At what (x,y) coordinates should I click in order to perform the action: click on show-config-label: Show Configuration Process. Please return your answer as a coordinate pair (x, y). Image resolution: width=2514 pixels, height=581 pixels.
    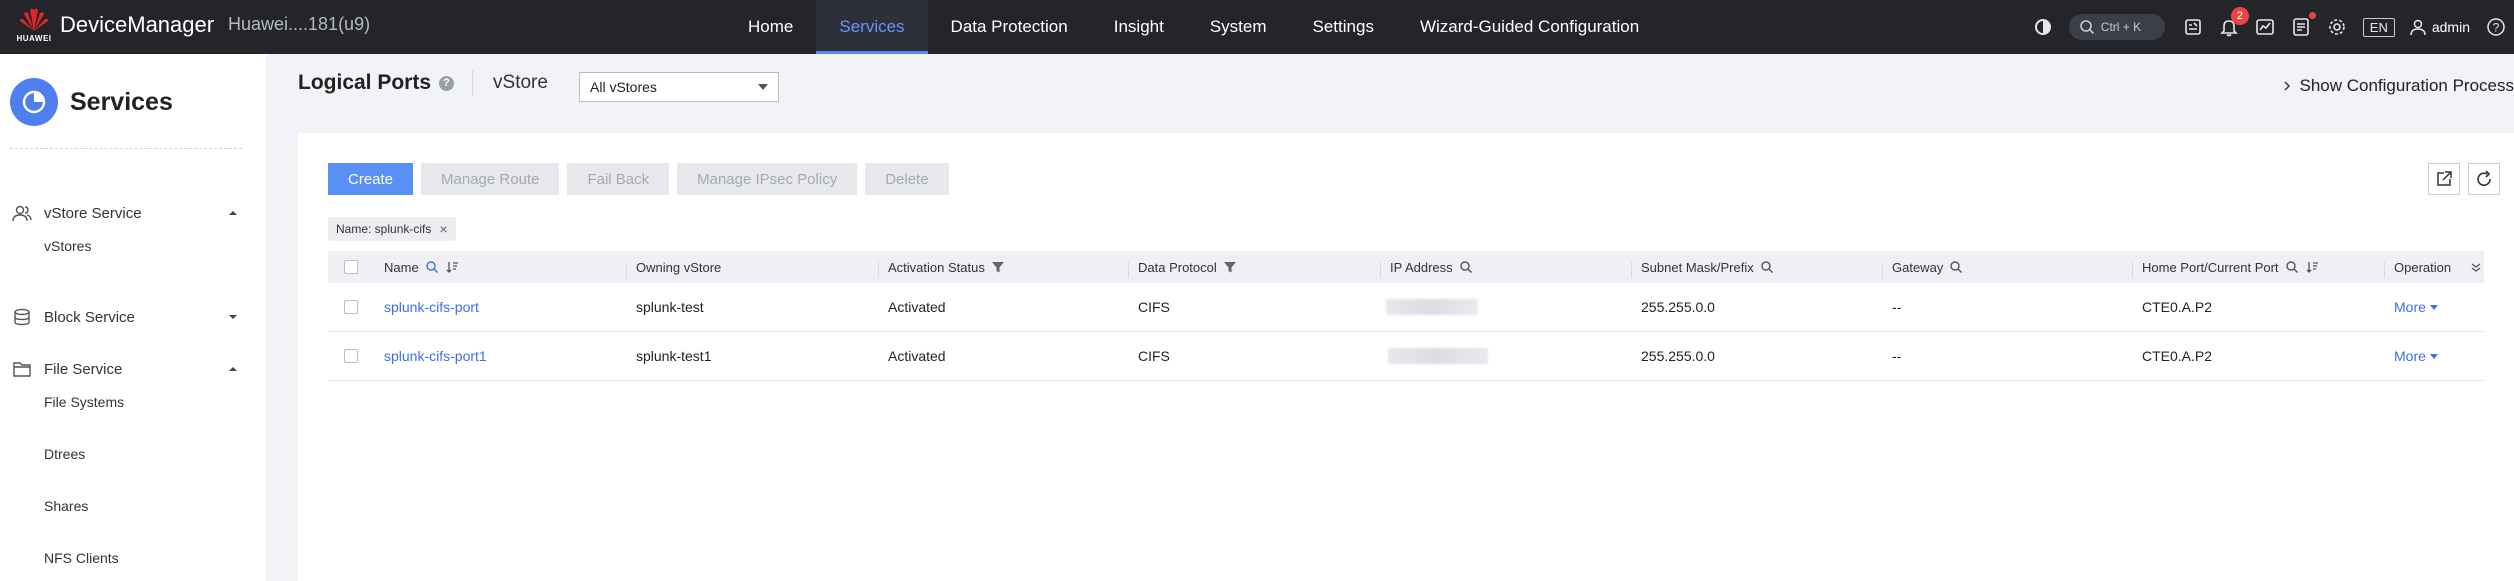
    Looking at the image, I should click on (2406, 85).